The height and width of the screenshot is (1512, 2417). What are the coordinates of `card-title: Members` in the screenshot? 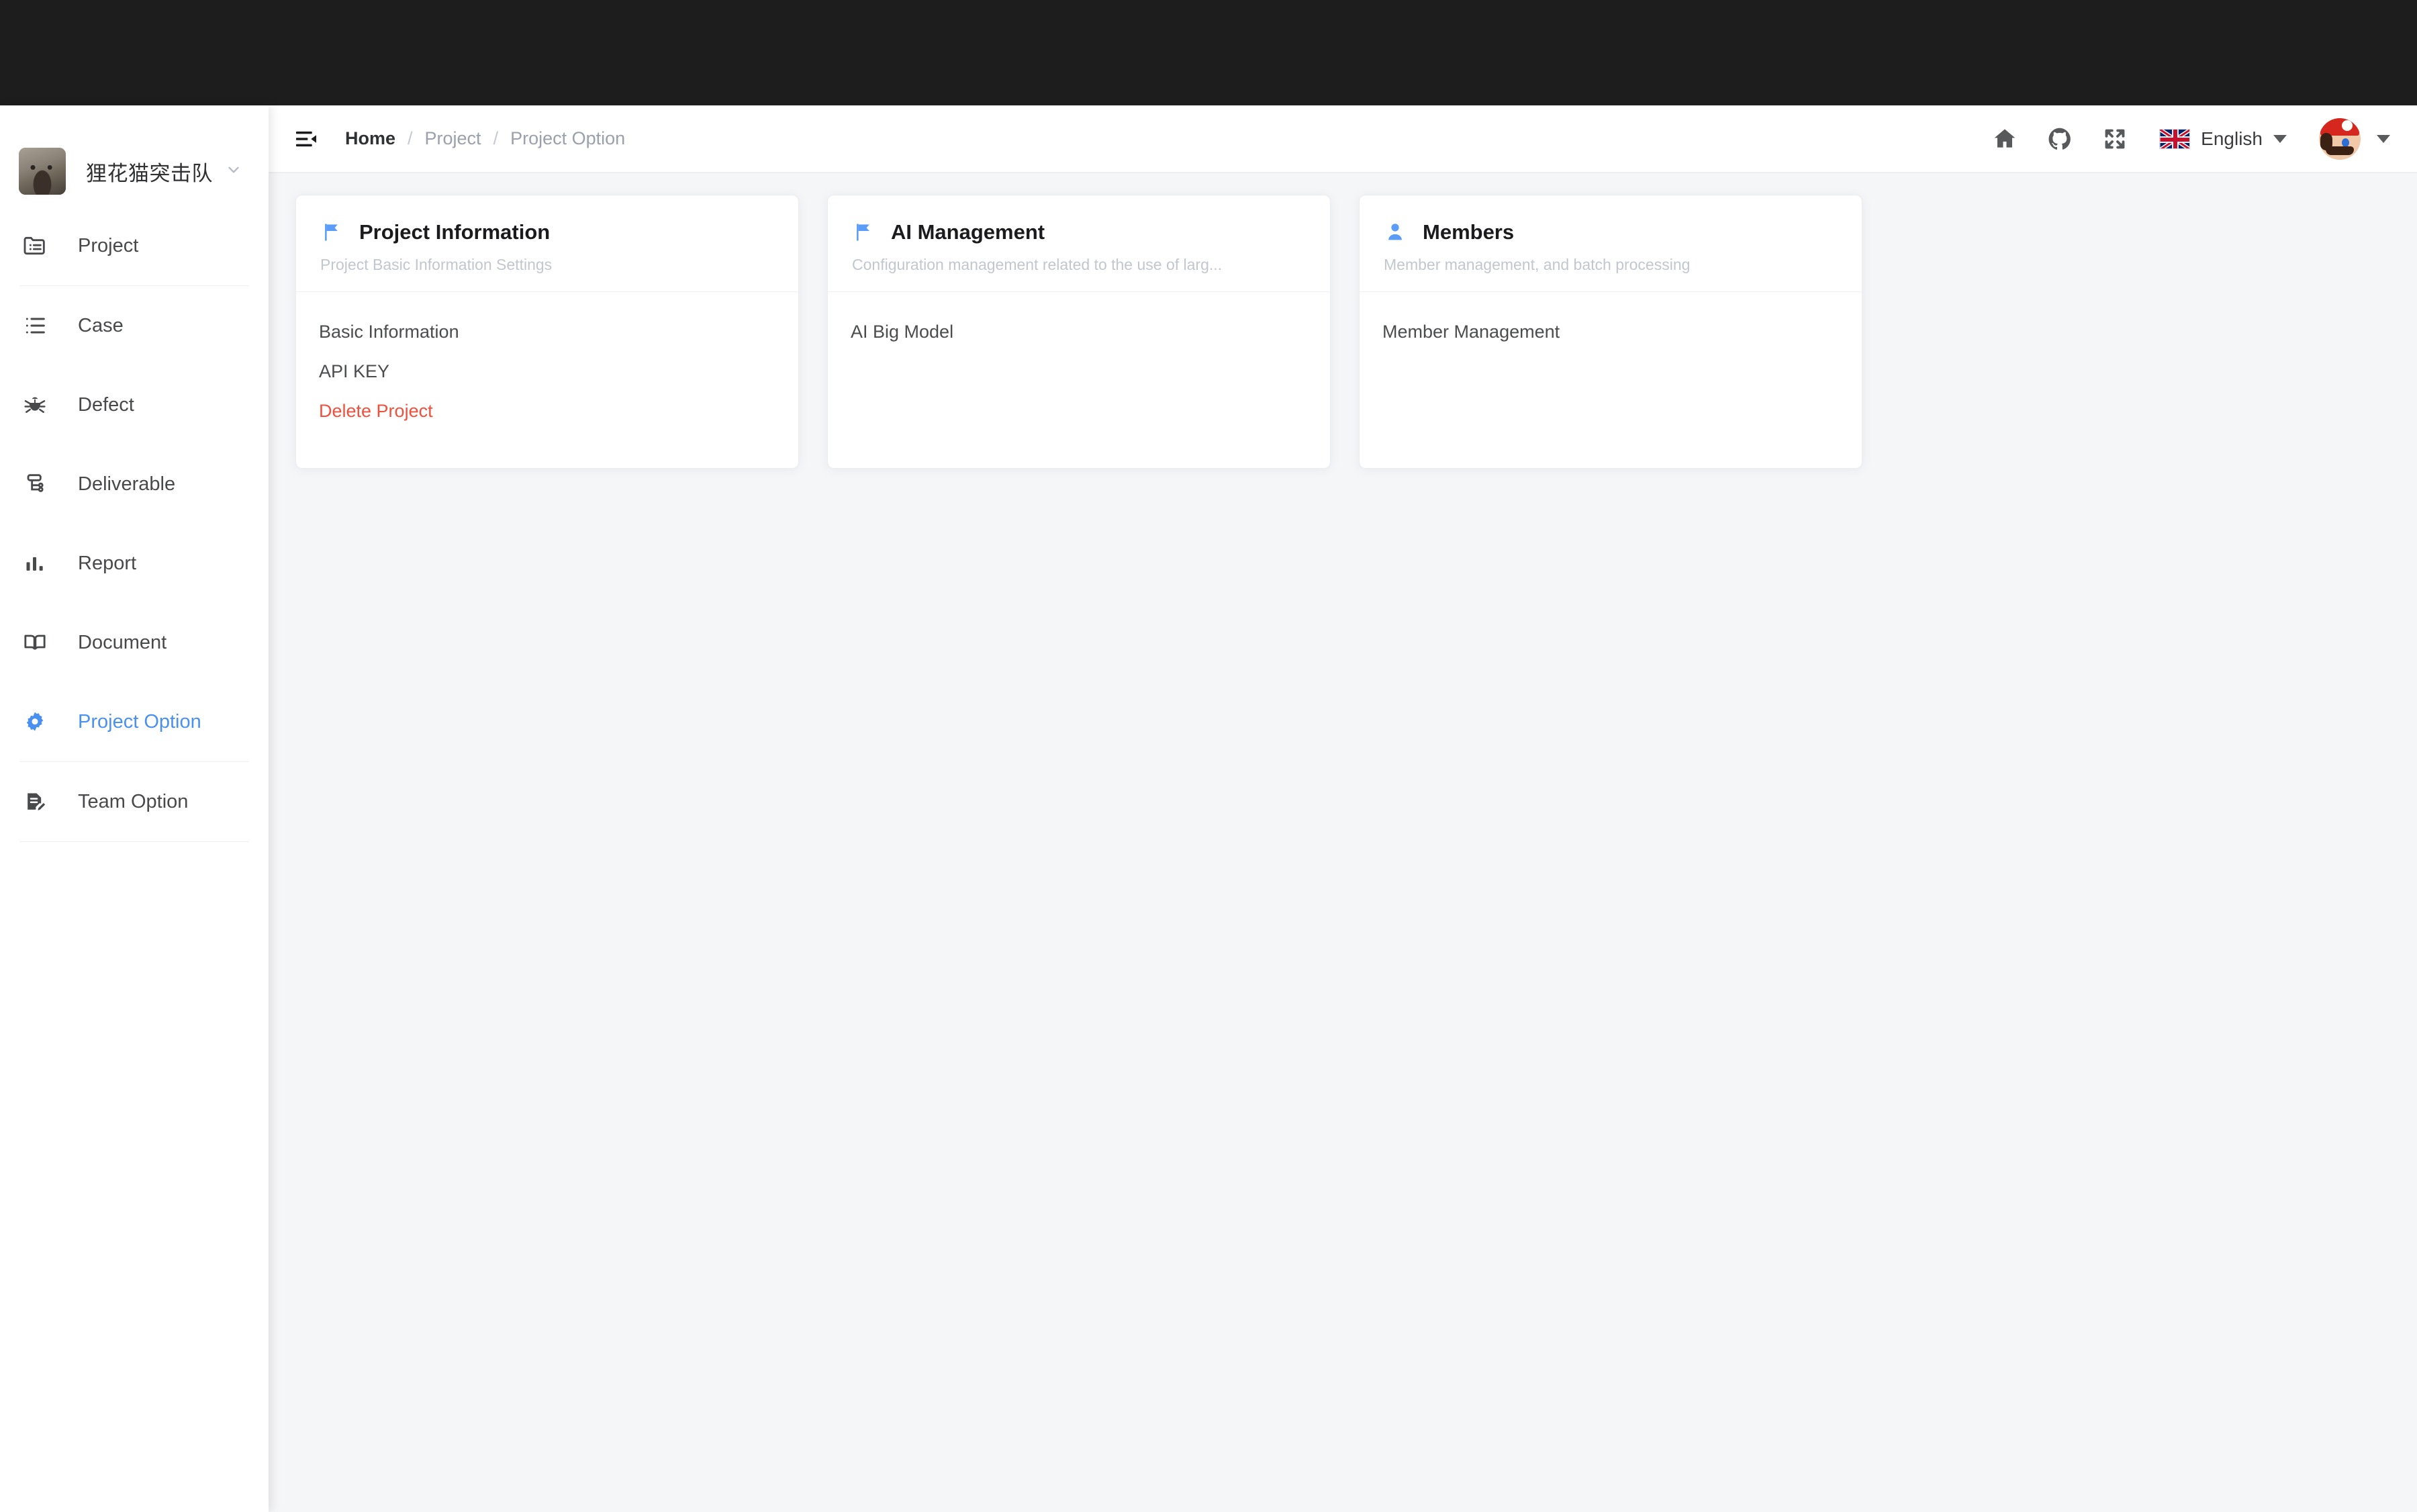 It's located at (1469, 232).